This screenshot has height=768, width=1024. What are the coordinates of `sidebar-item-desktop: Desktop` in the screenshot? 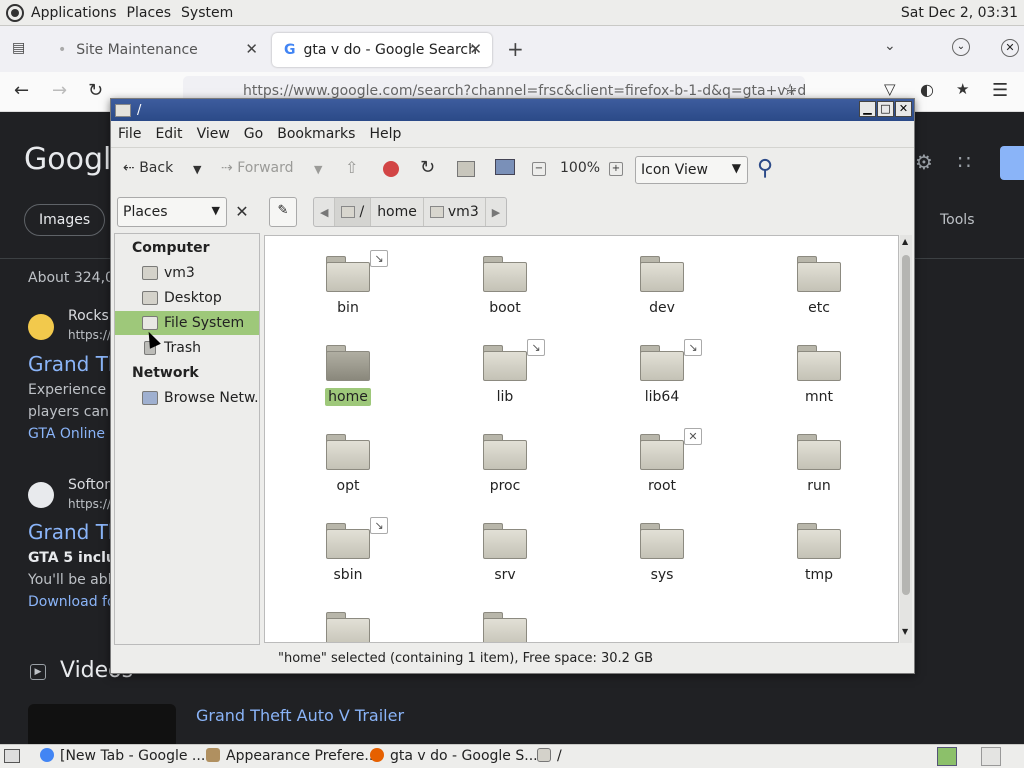 It's located at (187, 298).